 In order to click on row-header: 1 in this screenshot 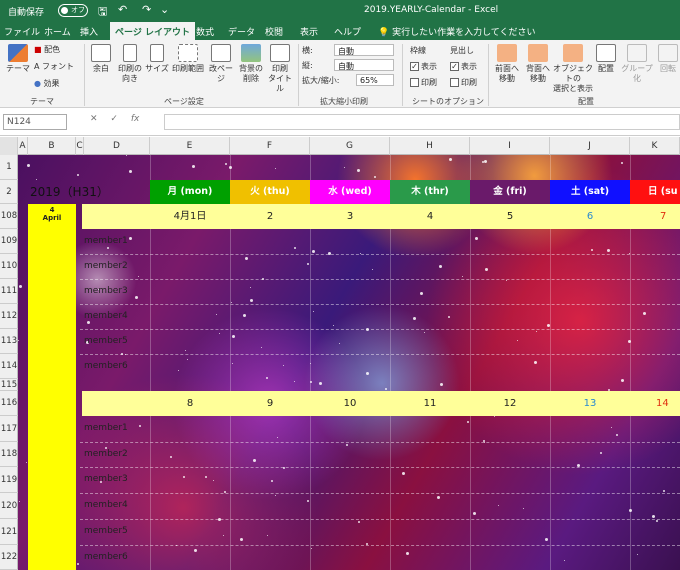, I will do `click(9, 167)`.